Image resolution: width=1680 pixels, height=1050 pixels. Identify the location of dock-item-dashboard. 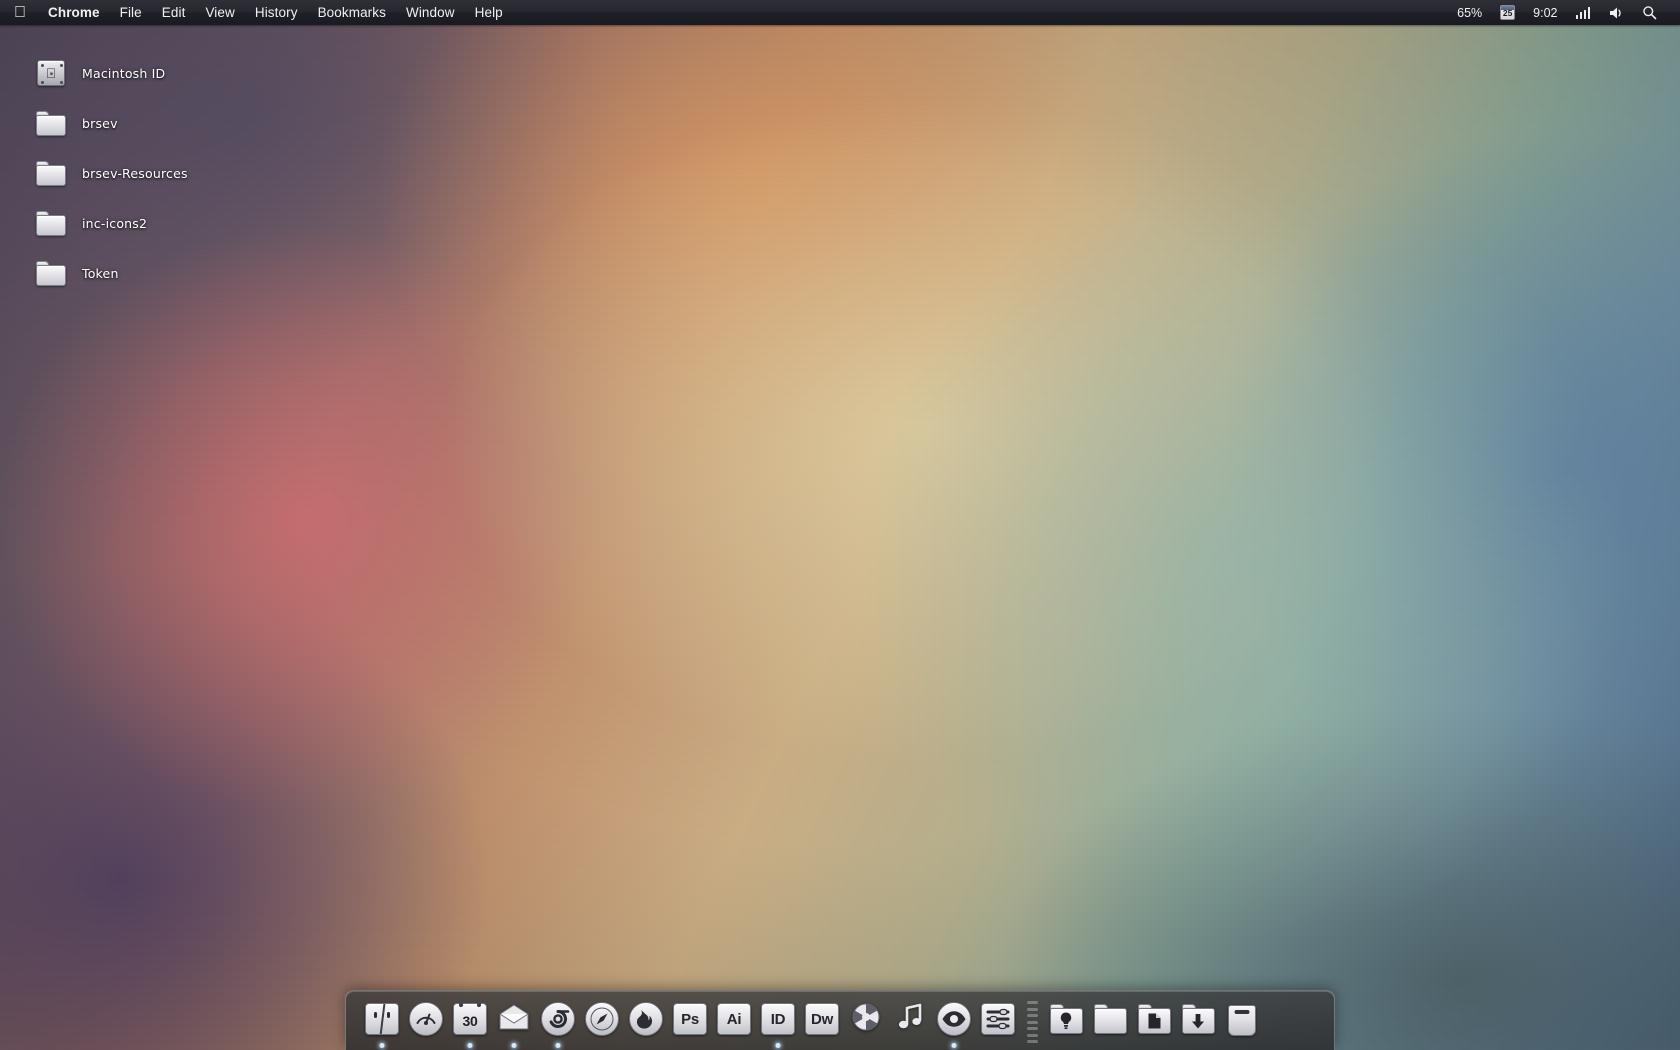
(426, 1025).